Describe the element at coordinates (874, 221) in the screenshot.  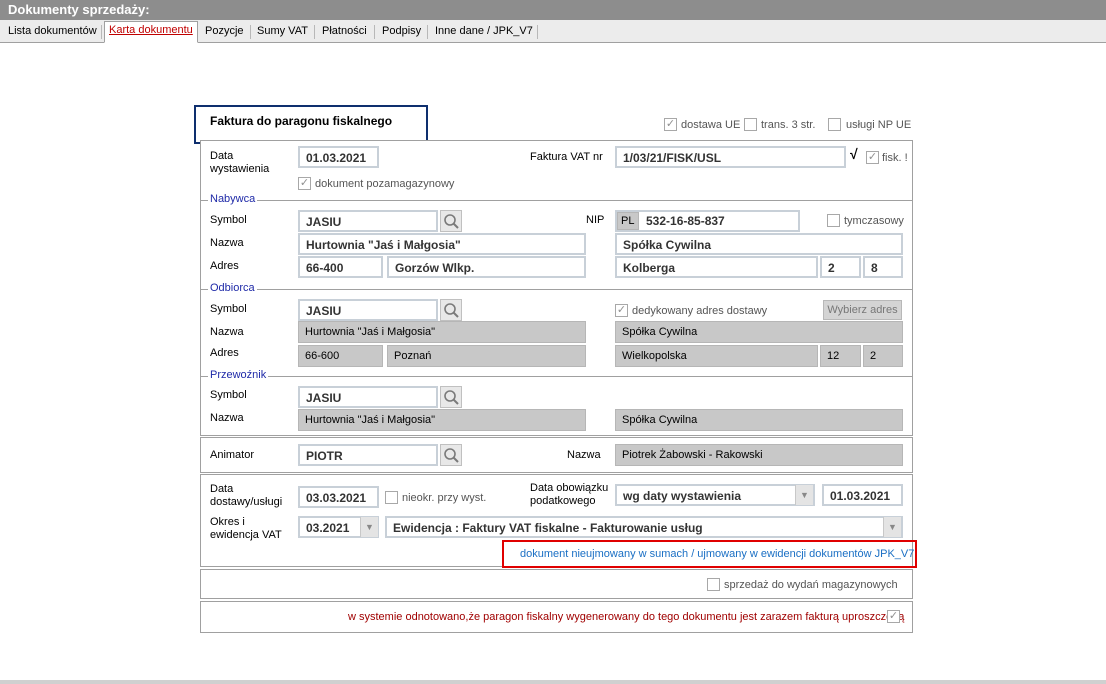
I see `temporary-label: tymczasowy` at that location.